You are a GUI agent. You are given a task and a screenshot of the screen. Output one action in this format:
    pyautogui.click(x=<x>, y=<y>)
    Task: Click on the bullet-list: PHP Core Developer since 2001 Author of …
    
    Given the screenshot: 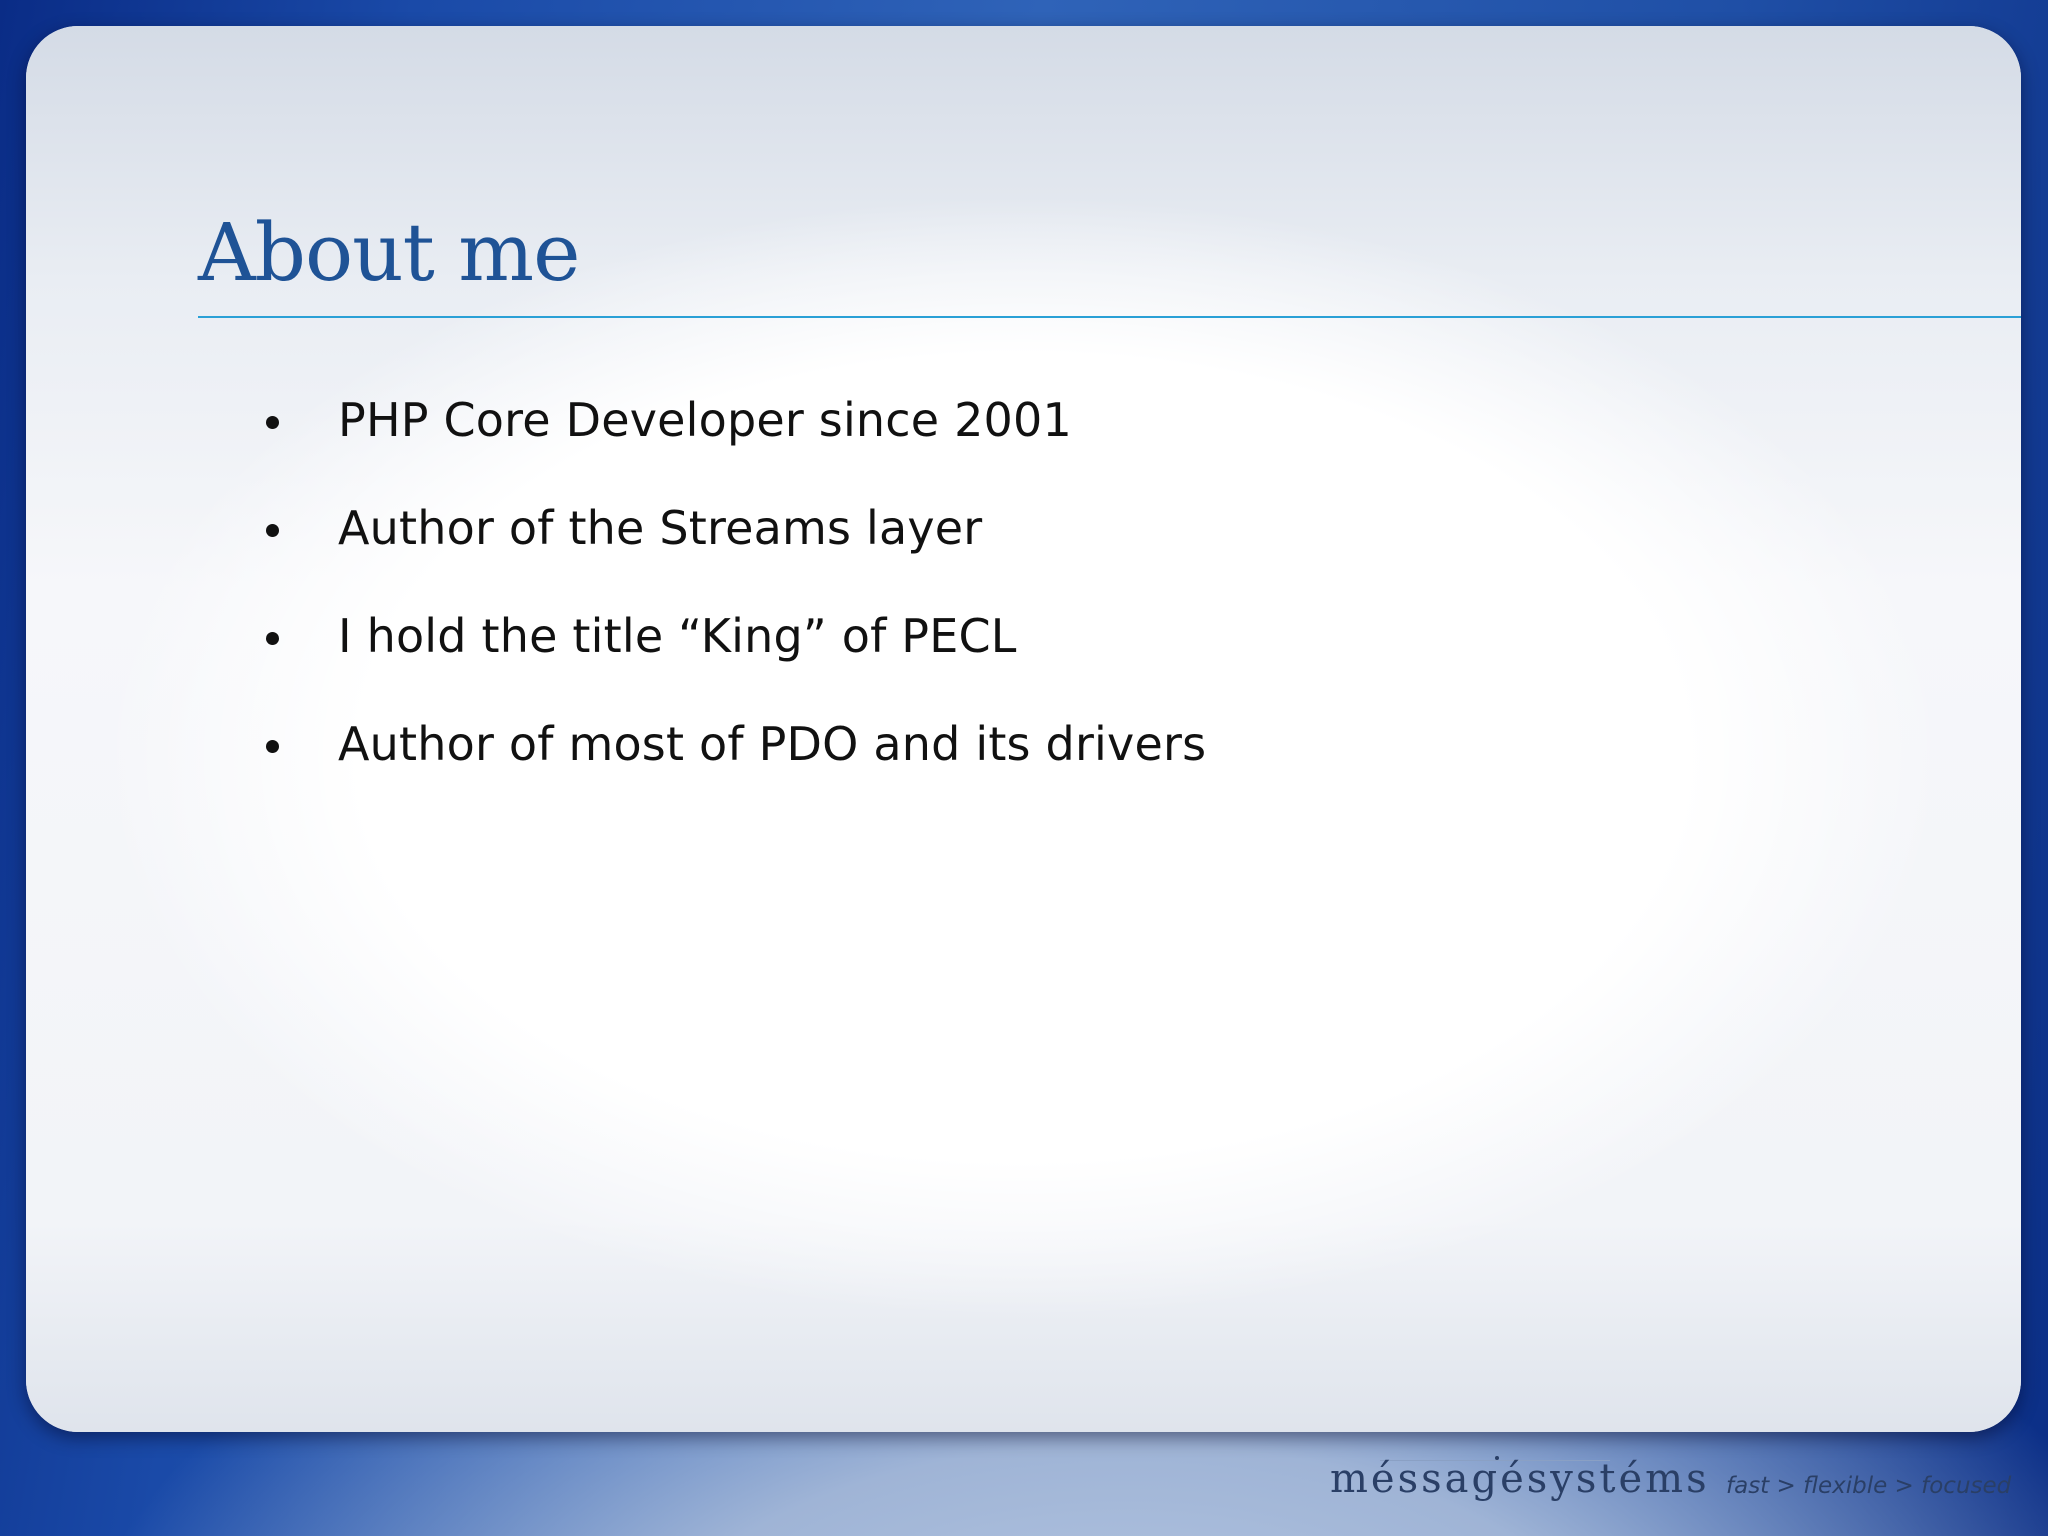 What is the action you would take?
    pyautogui.click(x=736, y=582)
    